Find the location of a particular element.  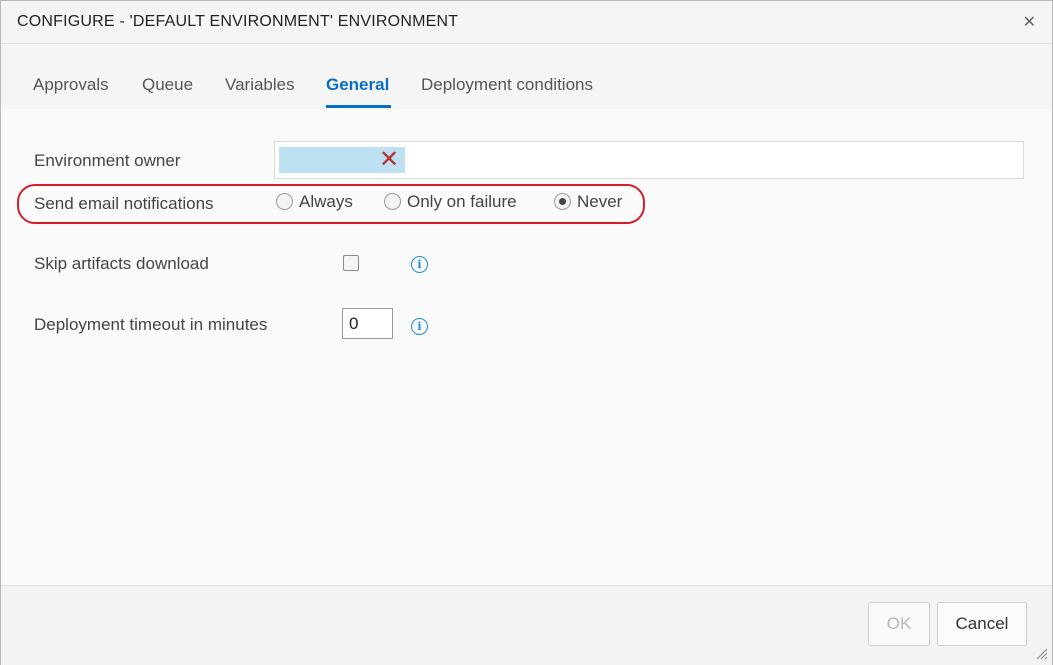

resize-grip-icon is located at coordinates (1041, 653).